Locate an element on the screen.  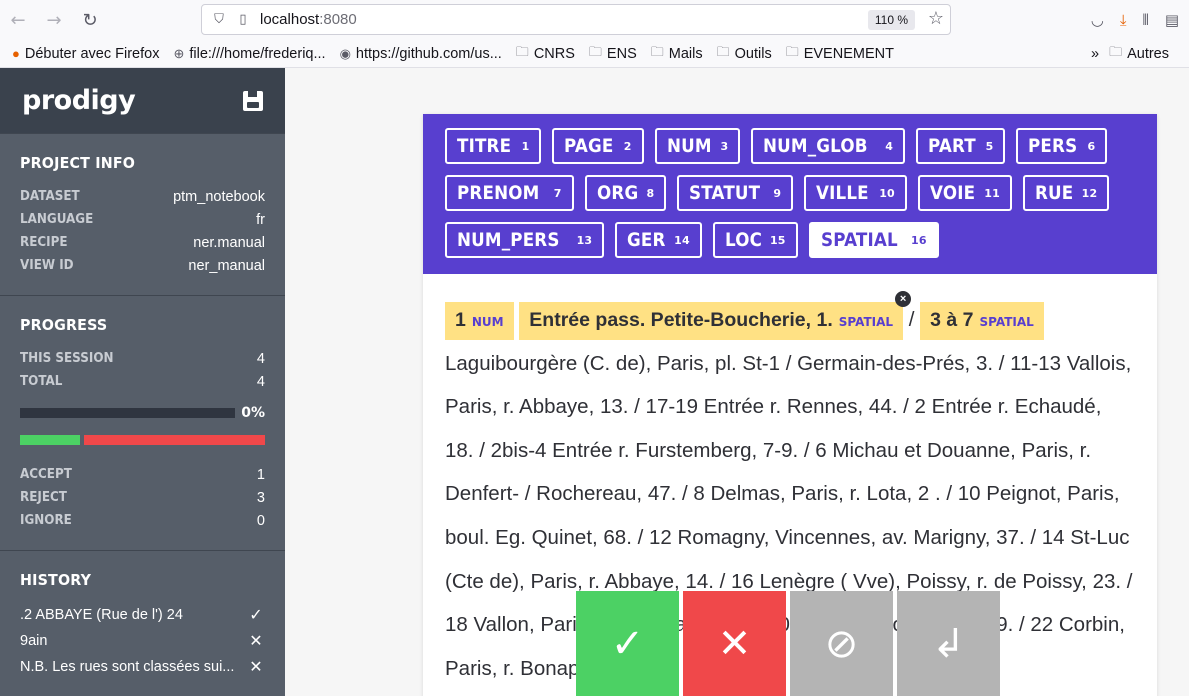
label-name: ORG is located at coordinates (617, 193).